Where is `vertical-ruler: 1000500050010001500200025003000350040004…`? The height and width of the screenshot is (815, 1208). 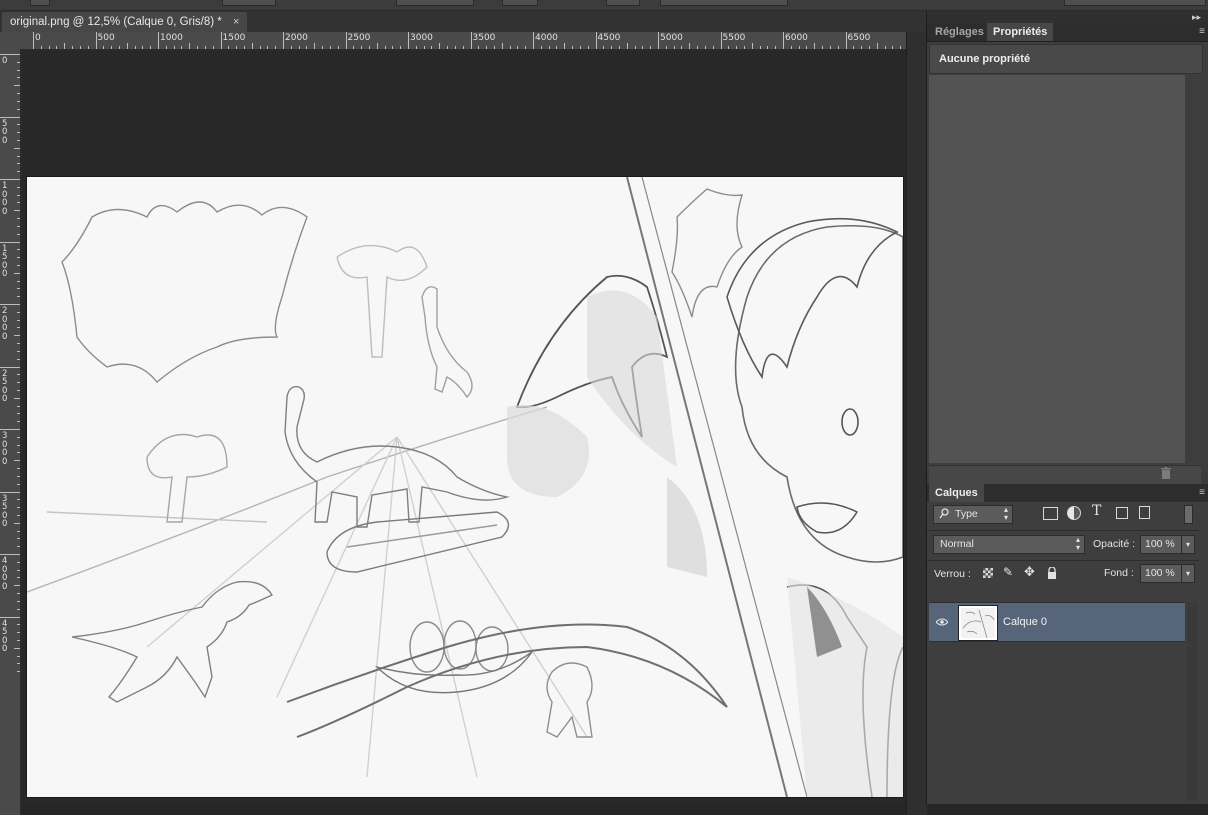 vertical-ruler: 1000500050010001500200025003000350040004… is located at coordinates (10, 432).